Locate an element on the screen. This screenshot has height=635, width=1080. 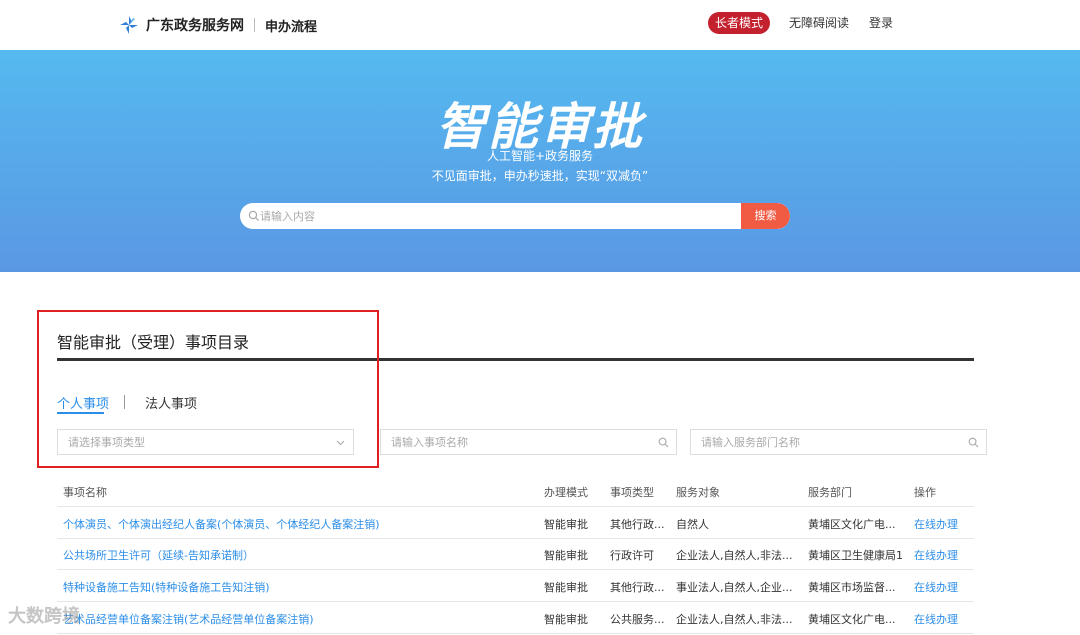
column-header-department: 服务部门 is located at coordinates (830, 492).